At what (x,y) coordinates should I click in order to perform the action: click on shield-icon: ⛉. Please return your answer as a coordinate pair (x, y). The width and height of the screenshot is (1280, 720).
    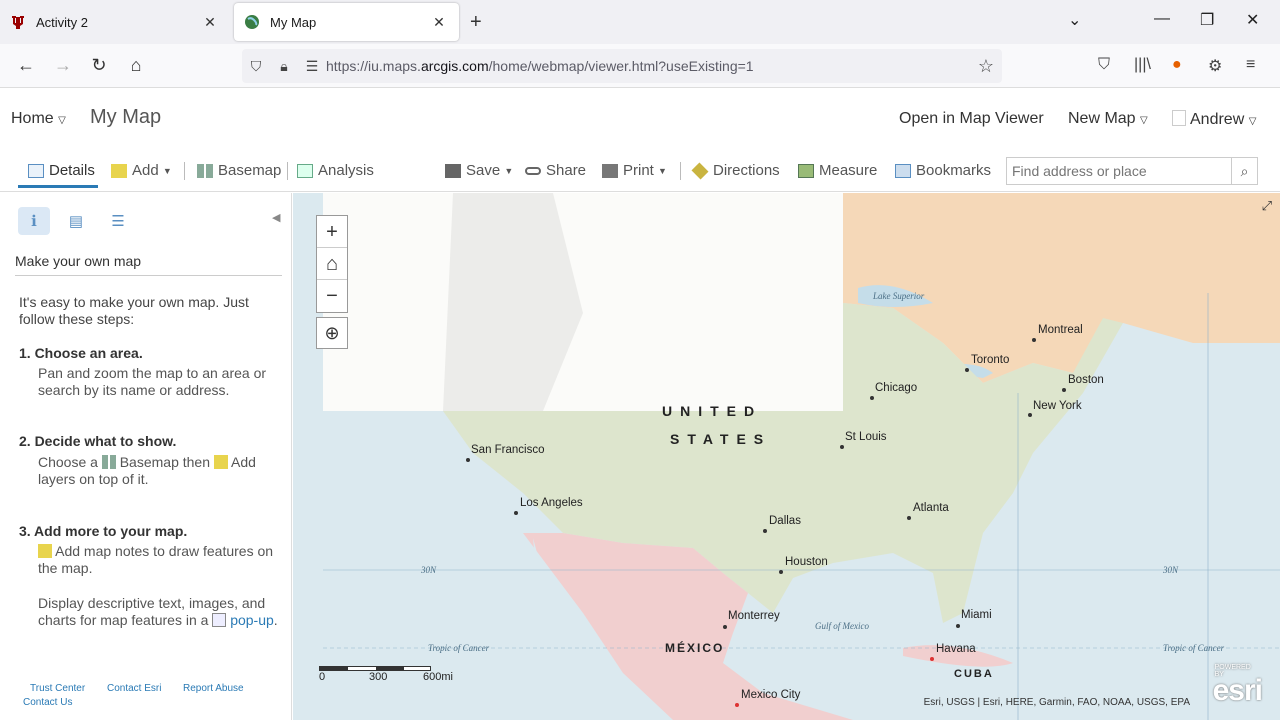
    Looking at the image, I should click on (256, 66).